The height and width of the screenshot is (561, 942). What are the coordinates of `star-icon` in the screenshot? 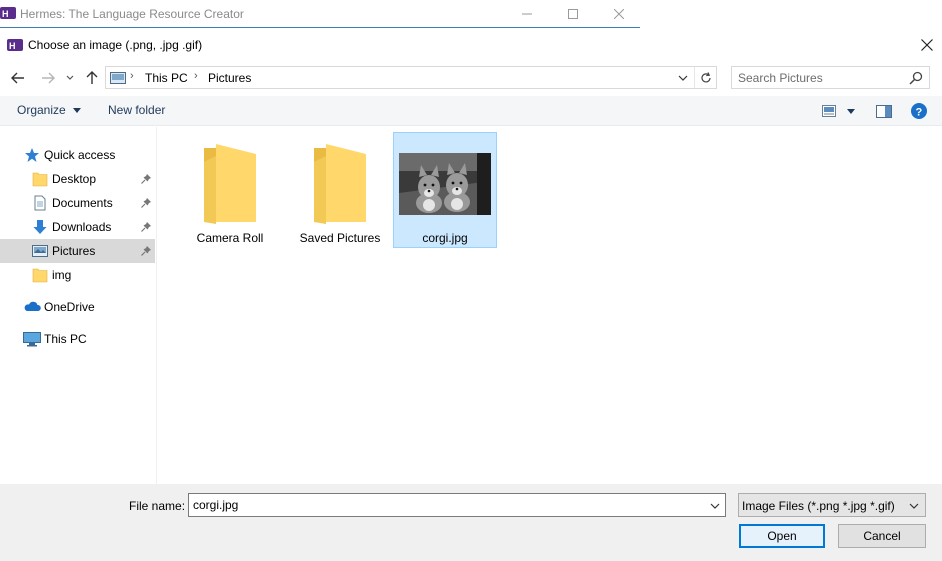 It's located at (32, 155).